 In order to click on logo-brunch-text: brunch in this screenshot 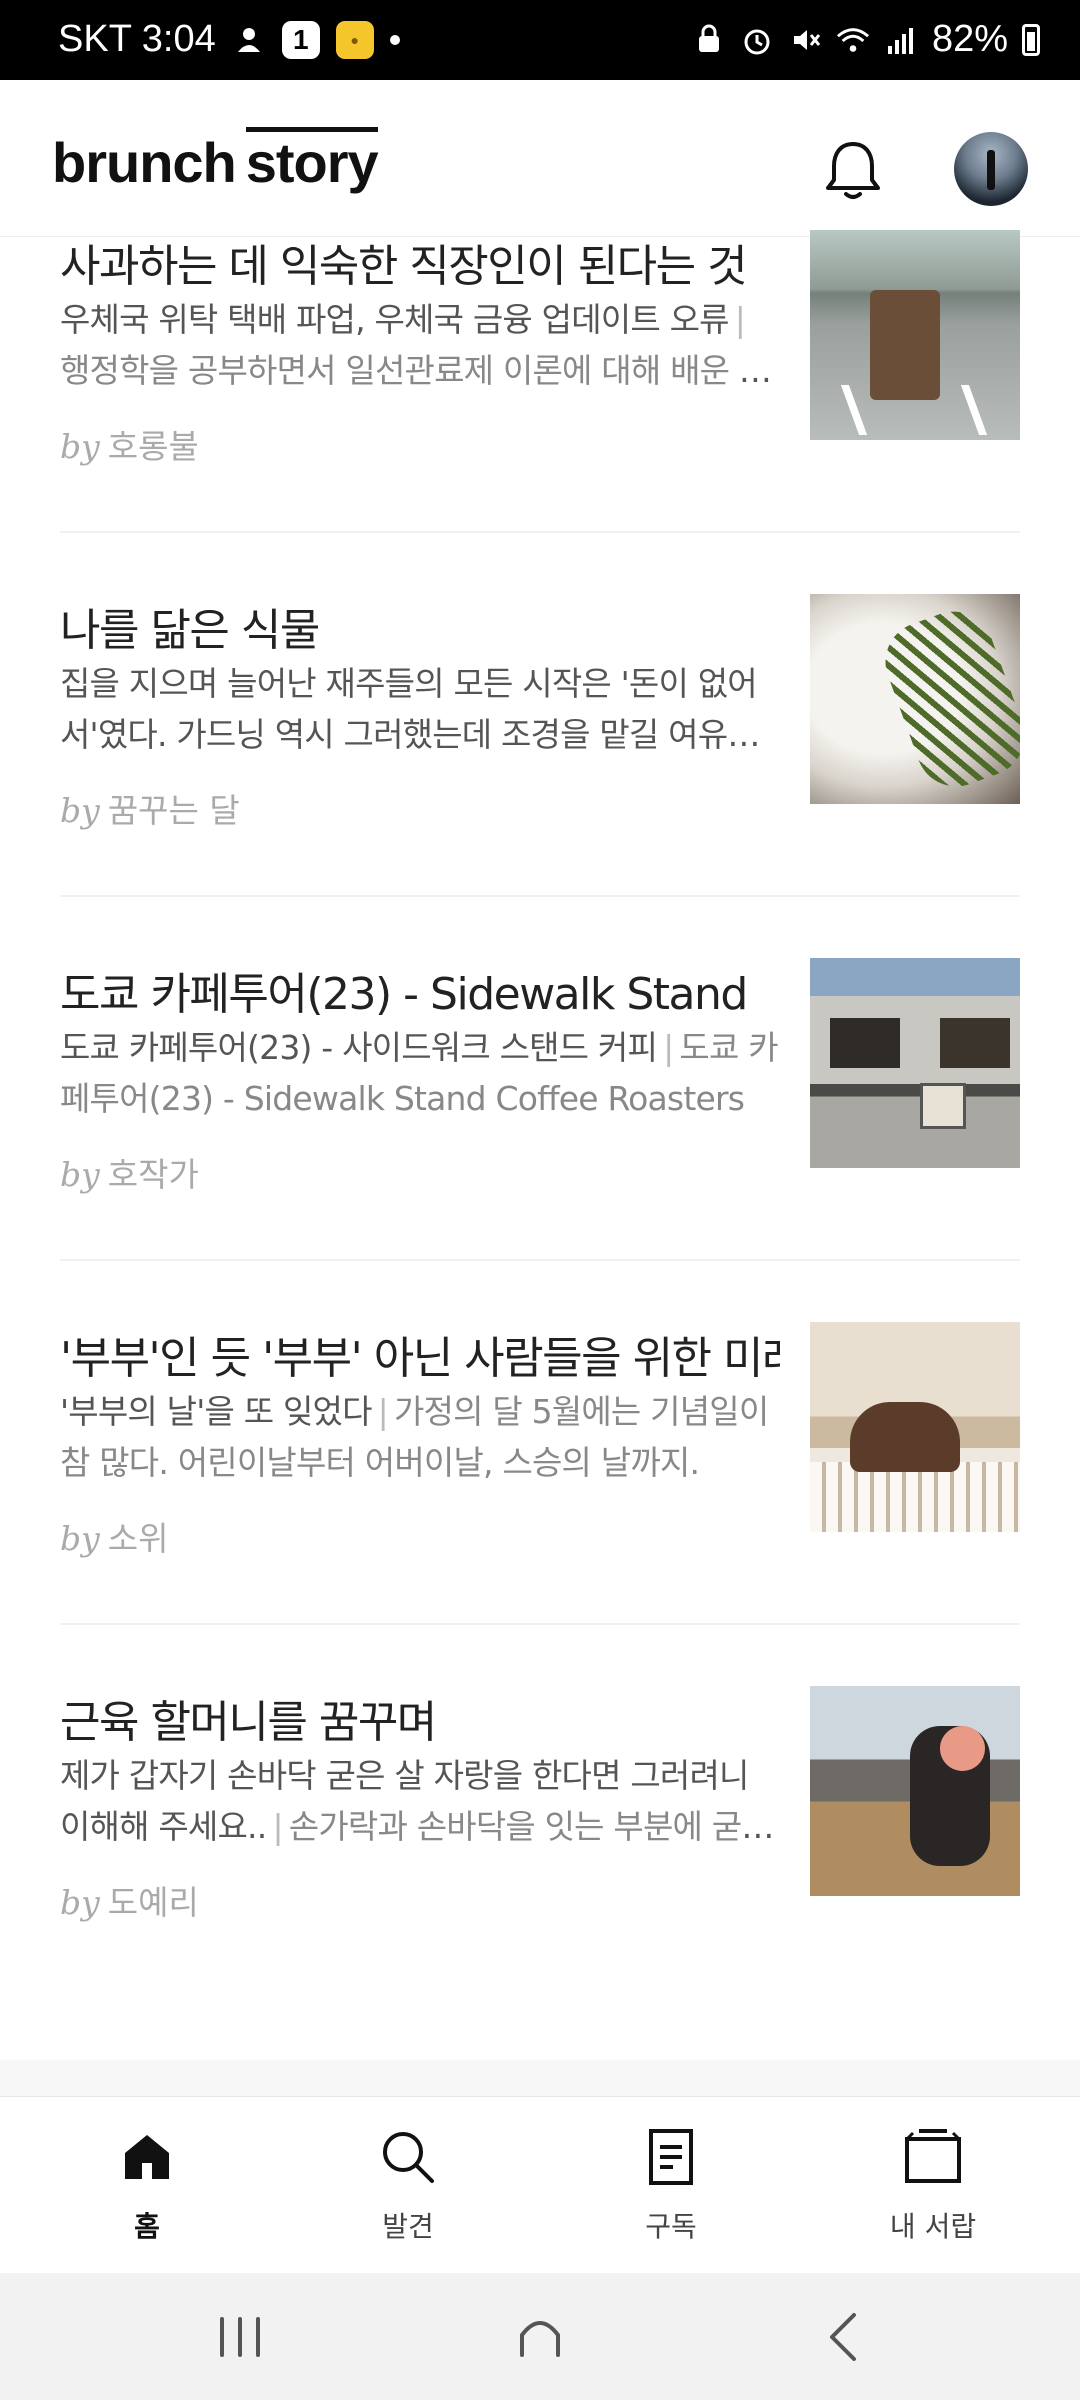, I will do `click(144, 162)`.